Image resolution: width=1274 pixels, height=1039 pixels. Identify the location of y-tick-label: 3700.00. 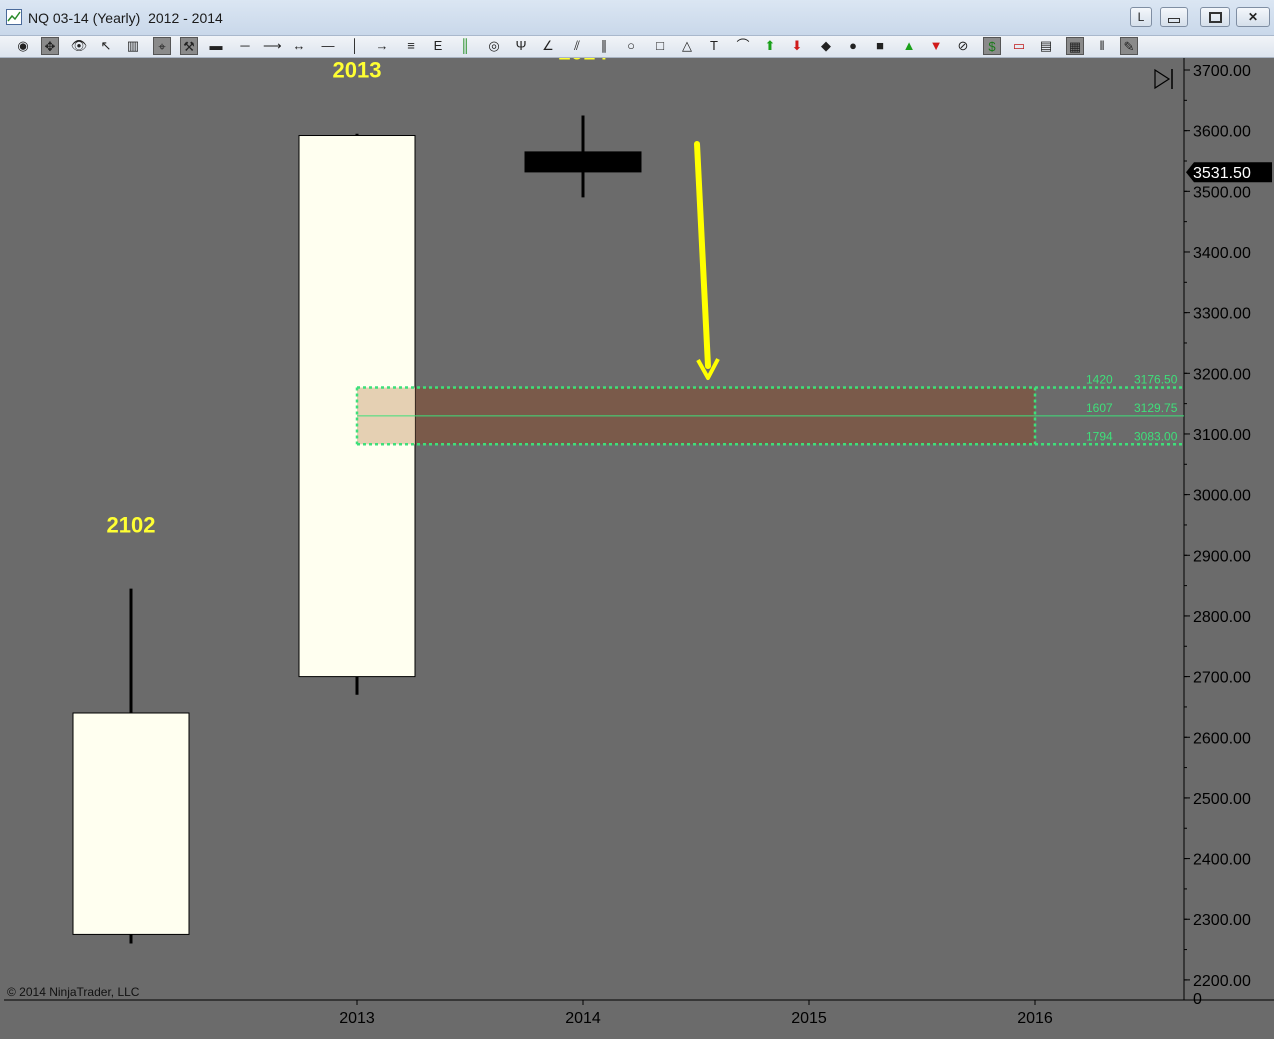
(1222, 71).